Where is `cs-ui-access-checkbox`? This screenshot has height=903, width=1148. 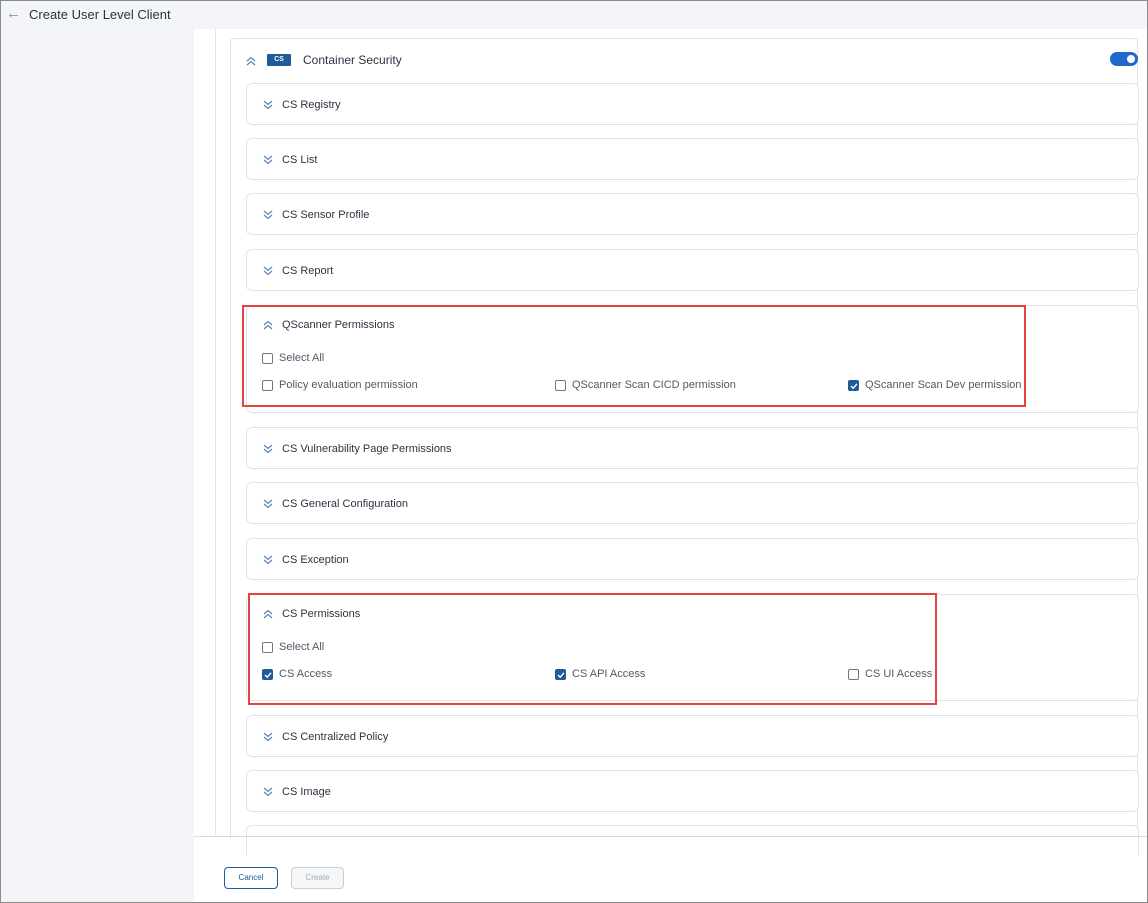 cs-ui-access-checkbox is located at coordinates (853, 674).